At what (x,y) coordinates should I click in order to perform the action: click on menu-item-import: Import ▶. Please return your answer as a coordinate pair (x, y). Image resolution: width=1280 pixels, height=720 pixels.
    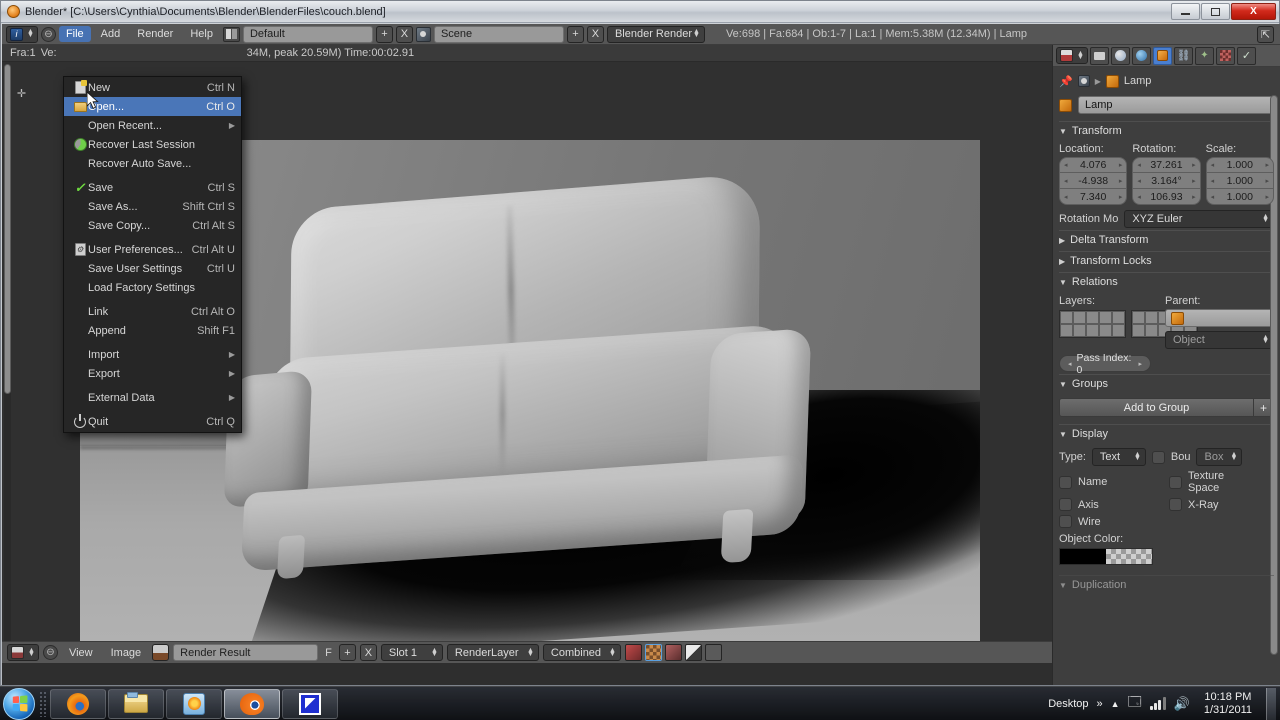
    Looking at the image, I should click on (152, 354).